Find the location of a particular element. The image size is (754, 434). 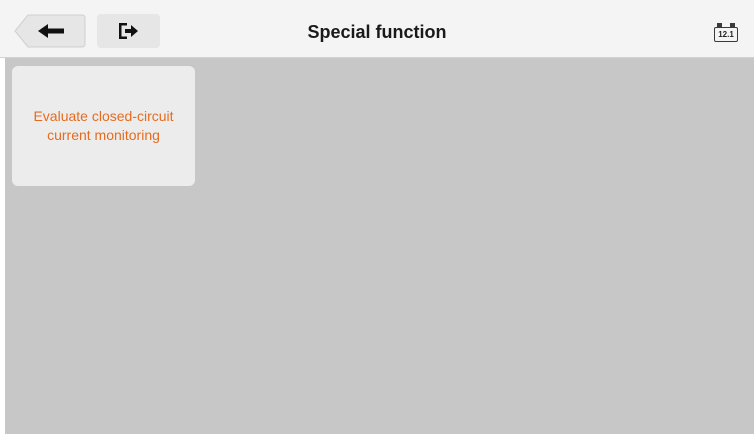

back-button is located at coordinates (50, 31).